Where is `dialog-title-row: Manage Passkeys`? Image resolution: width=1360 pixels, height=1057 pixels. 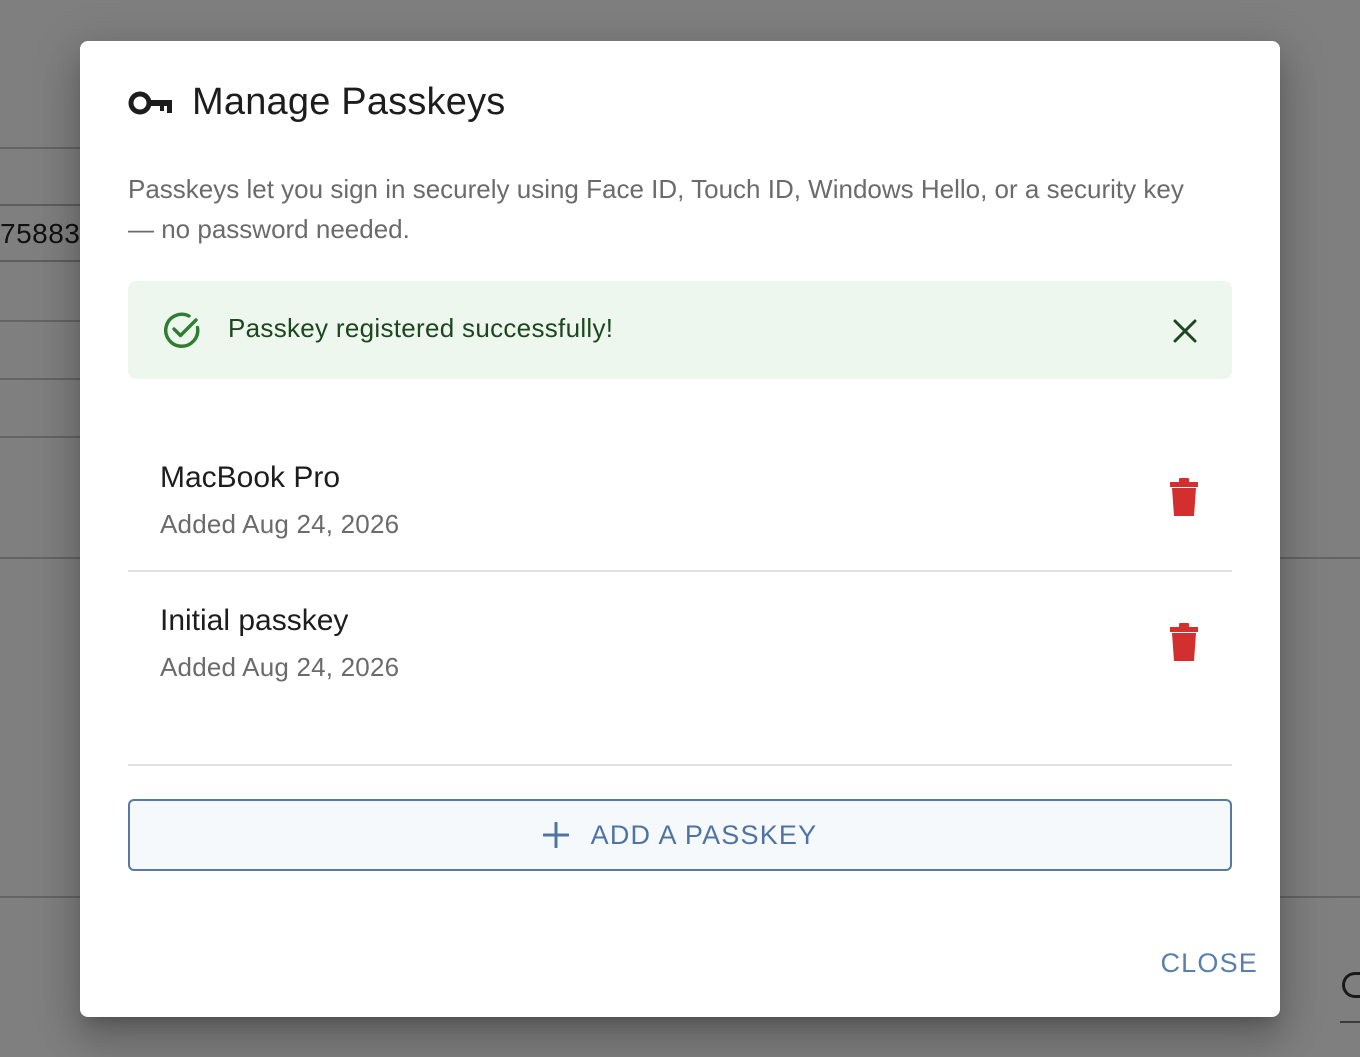
dialog-title-row: Manage Passkeys is located at coordinates (317, 102).